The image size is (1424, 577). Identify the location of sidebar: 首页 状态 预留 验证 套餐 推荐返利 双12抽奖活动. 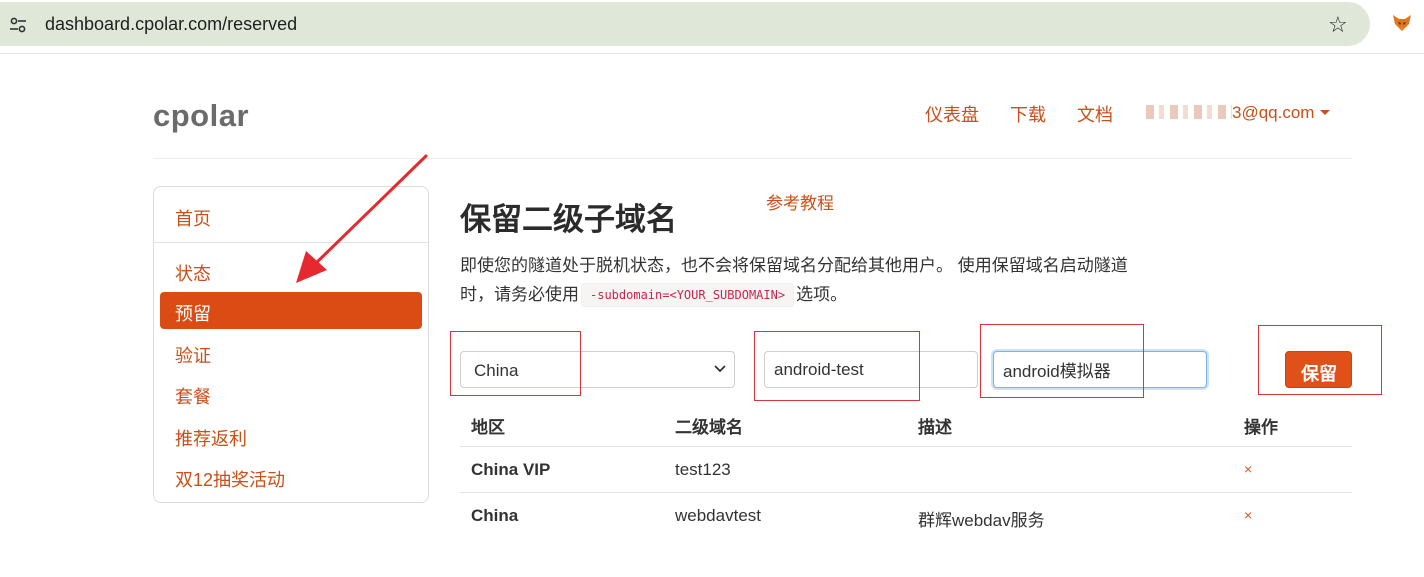
(291, 344).